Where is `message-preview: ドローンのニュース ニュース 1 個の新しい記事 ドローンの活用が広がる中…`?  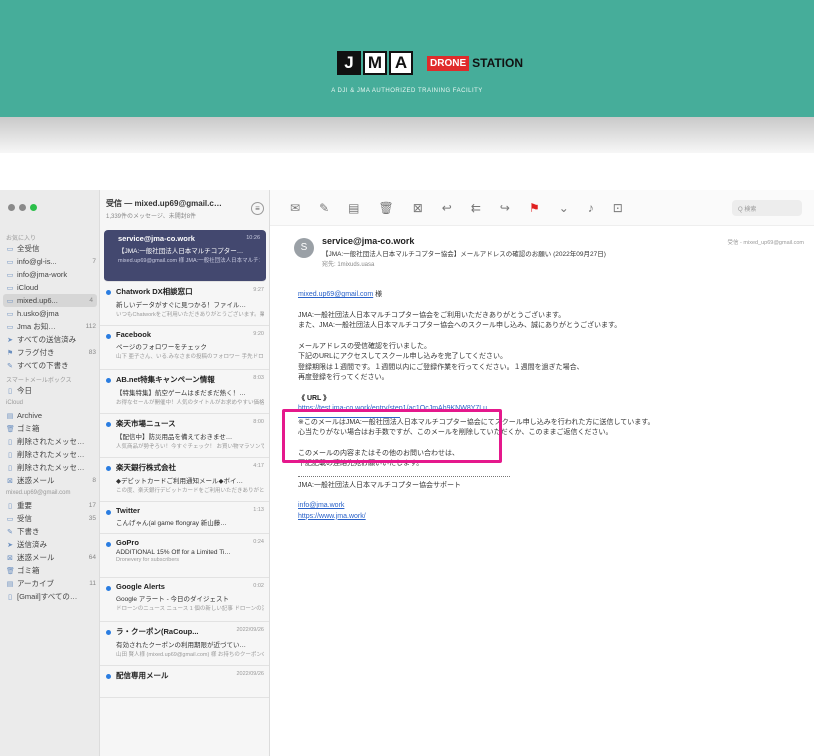
message-preview: ドローンのニュース ニュース 1 個の新しい記事 ドローンの活用が広がる中… is located at coordinates (190, 609).